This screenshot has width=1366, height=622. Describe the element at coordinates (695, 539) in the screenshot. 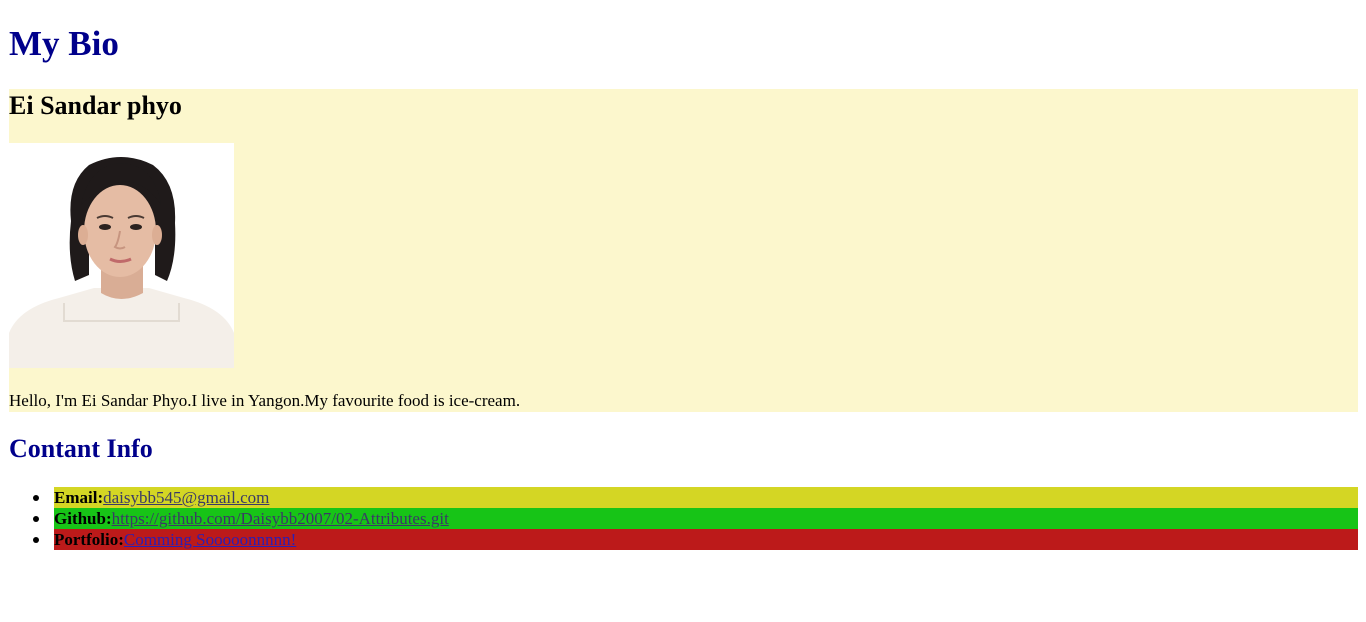

I see `contact-item-portfolio: Portfolio:Comming Sooooonnnnn!` at that location.